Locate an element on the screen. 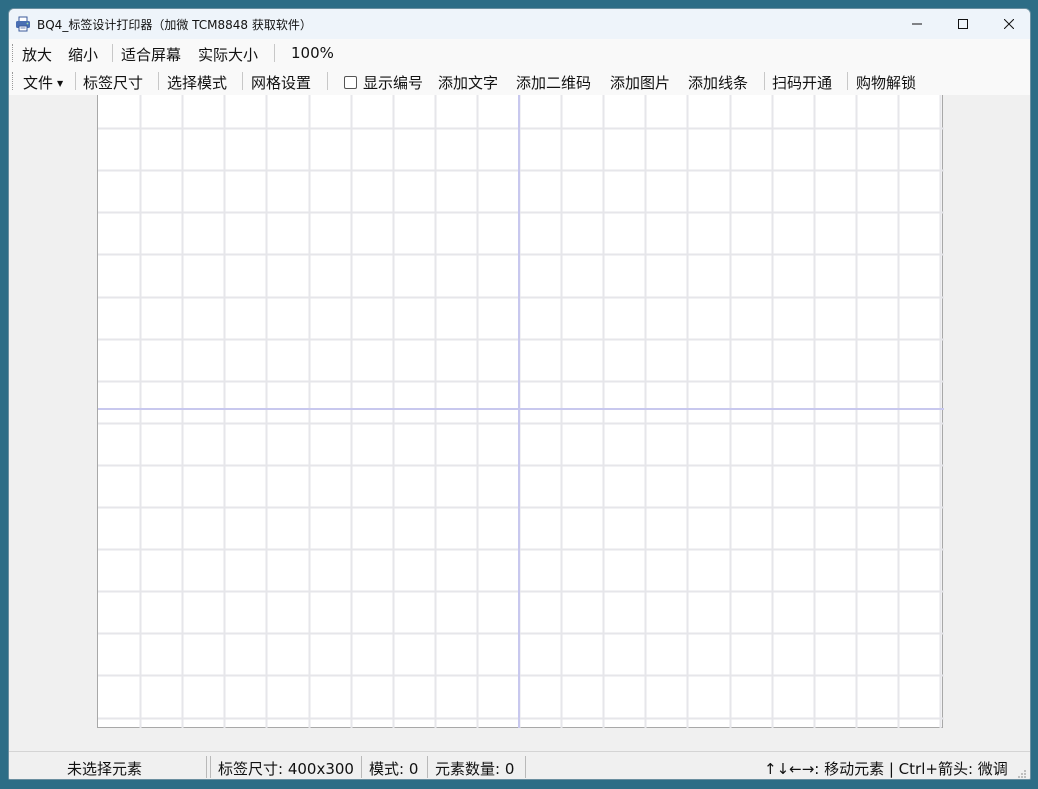 The width and height of the screenshot is (1038, 789). grid-settings-button: 网格设置 is located at coordinates (281, 82).